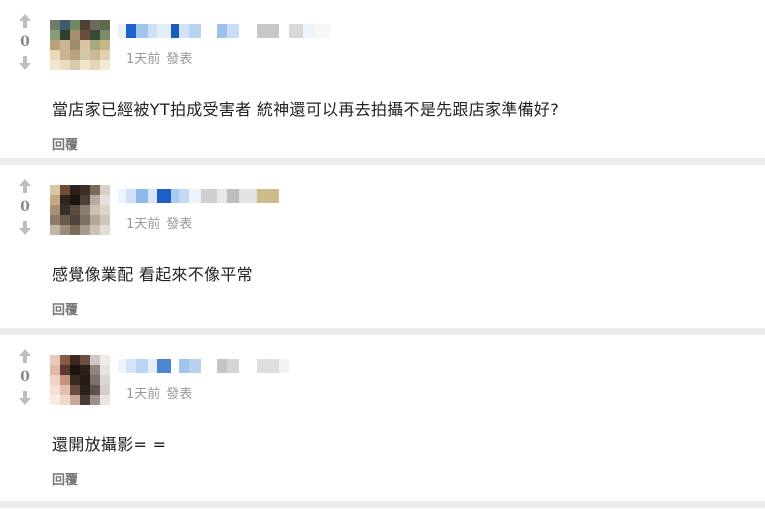 The width and height of the screenshot is (765, 515). Describe the element at coordinates (179, 59) in the screenshot. I see `comment-action-label: 發表` at that location.